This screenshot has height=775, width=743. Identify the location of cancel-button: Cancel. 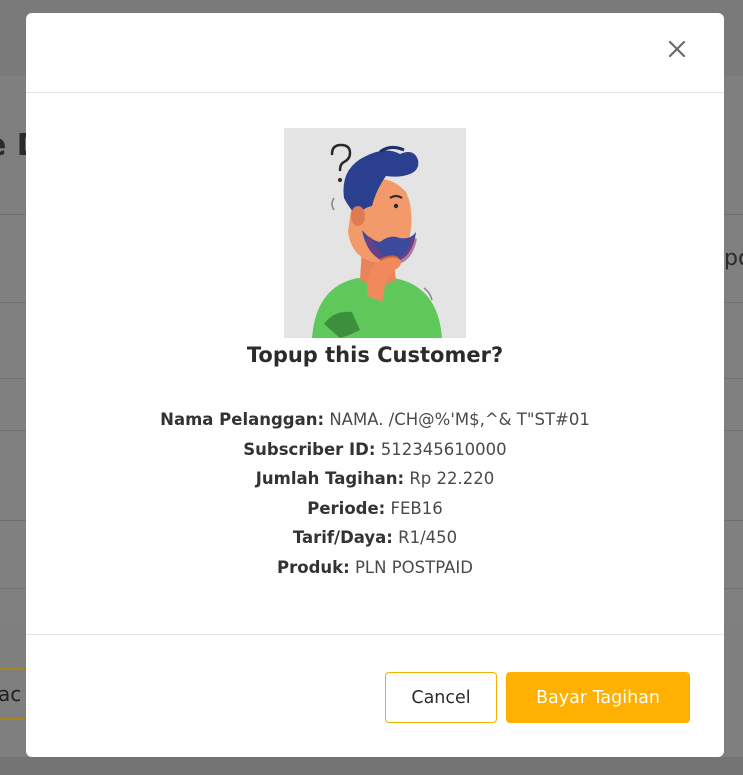
(441, 697).